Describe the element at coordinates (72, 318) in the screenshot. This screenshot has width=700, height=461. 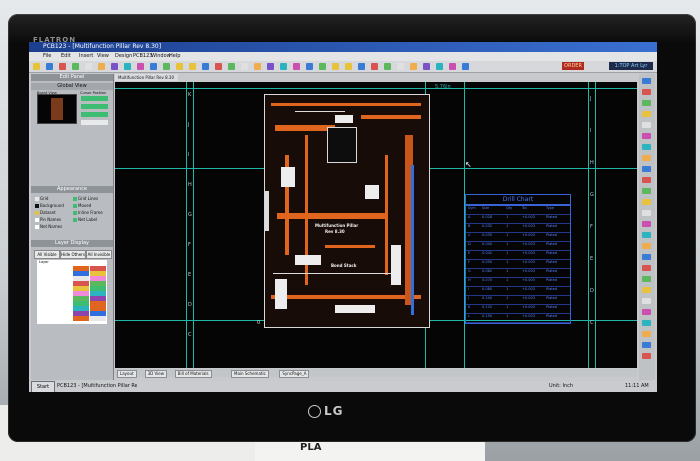
I see `layer-row` at that location.